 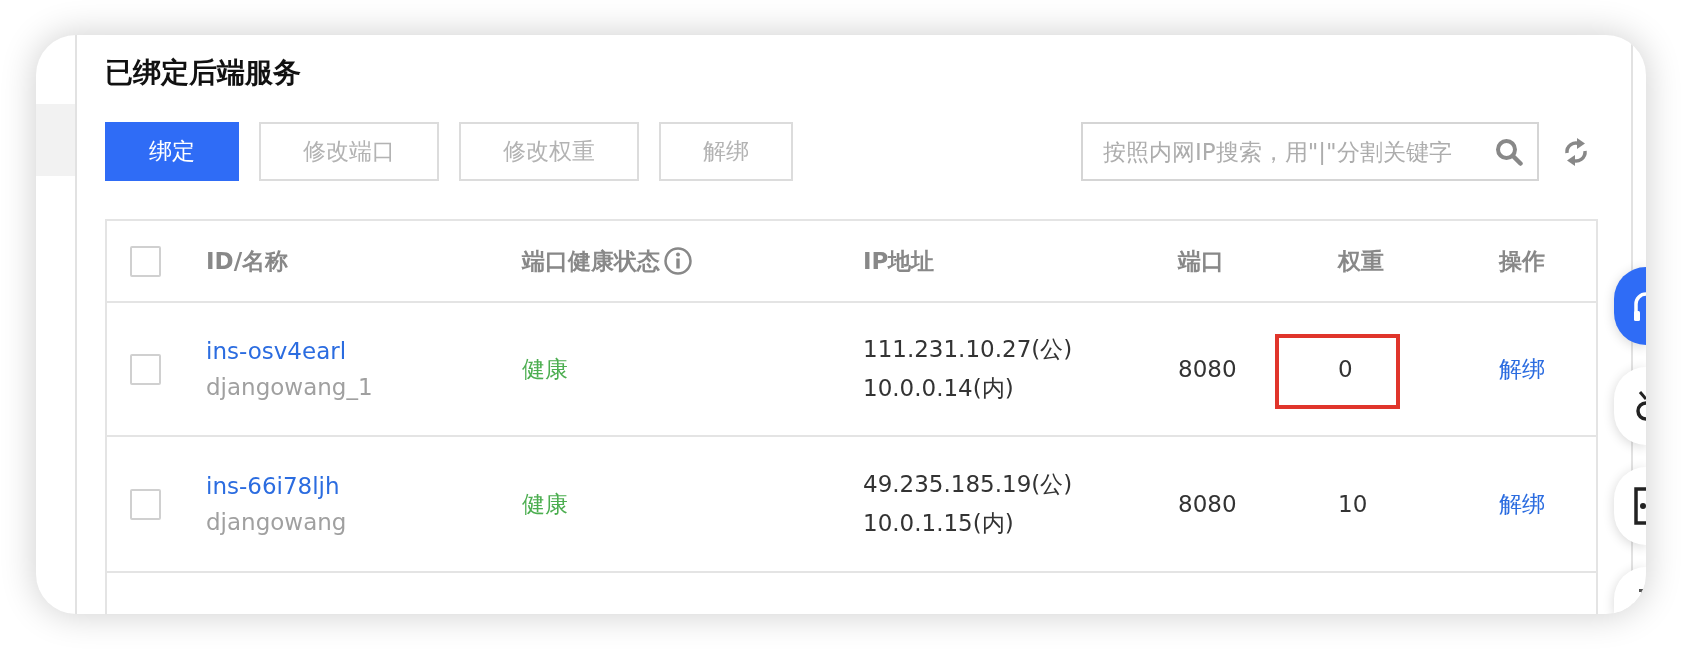 I want to click on private-ip: 10.0.0.14(内), so click(x=938, y=388).